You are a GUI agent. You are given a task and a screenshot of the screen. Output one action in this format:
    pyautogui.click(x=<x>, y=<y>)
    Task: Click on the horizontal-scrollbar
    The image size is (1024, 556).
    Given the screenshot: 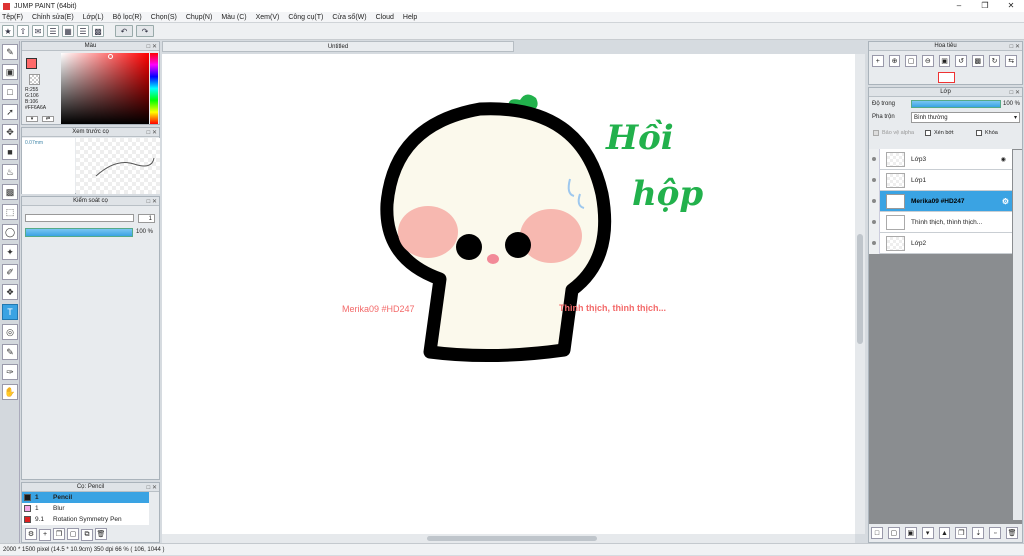 What is the action you would take?
    pyautogui.click(x=508, y=538)
    